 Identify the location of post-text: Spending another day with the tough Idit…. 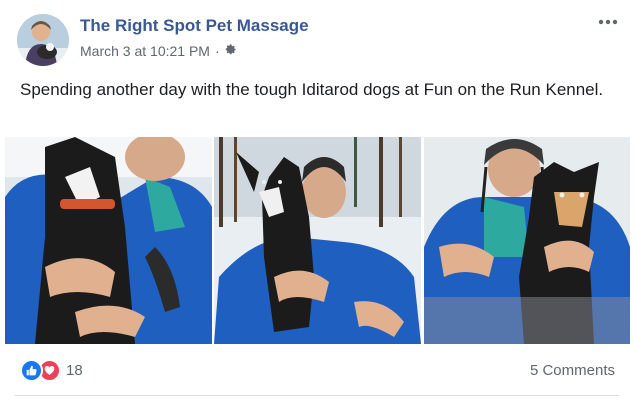
(312, 89).